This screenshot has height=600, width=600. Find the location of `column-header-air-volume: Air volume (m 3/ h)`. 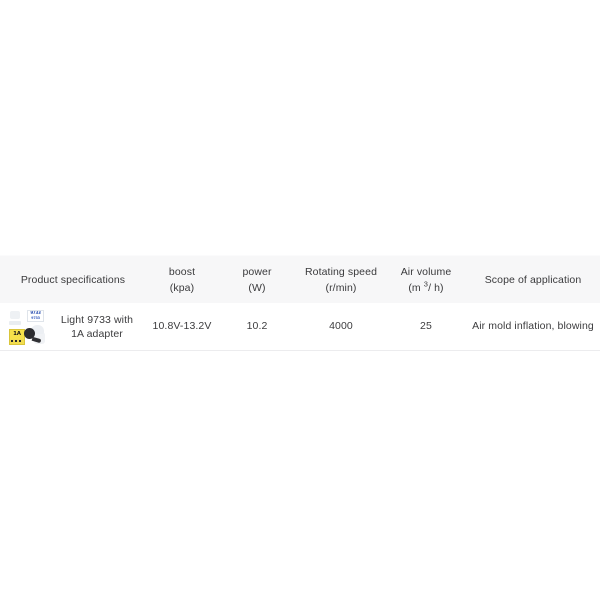

column-header-air-volume: Air volume (m 3/ h) is located at coordinates (426, 280).